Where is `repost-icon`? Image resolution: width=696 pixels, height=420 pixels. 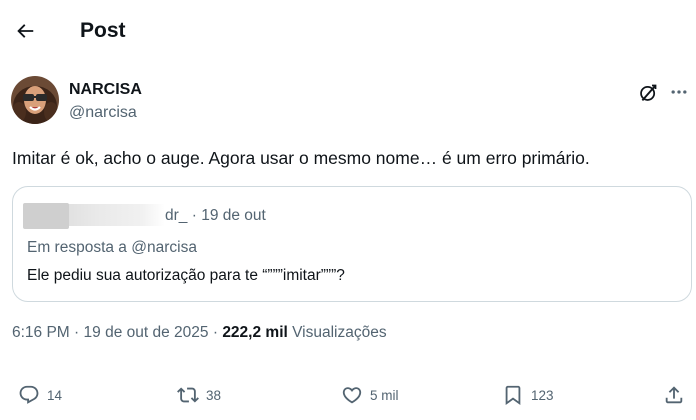 repost-icon is located at coordinates (188, 395).